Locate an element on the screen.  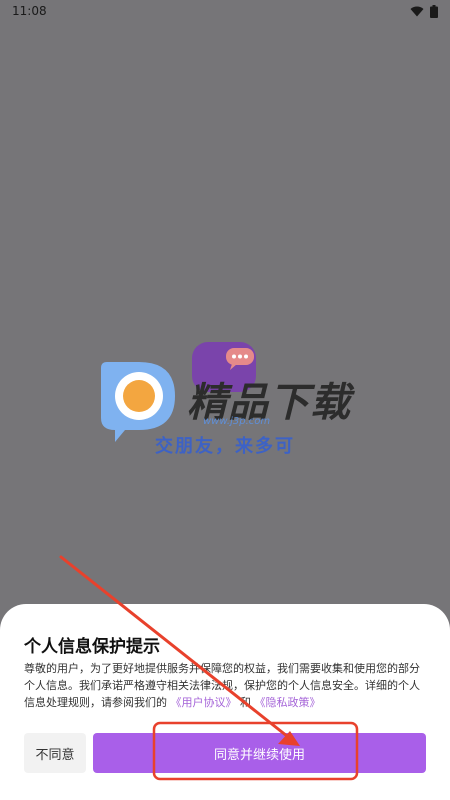
status-icons is located at coordinates (424, 11).